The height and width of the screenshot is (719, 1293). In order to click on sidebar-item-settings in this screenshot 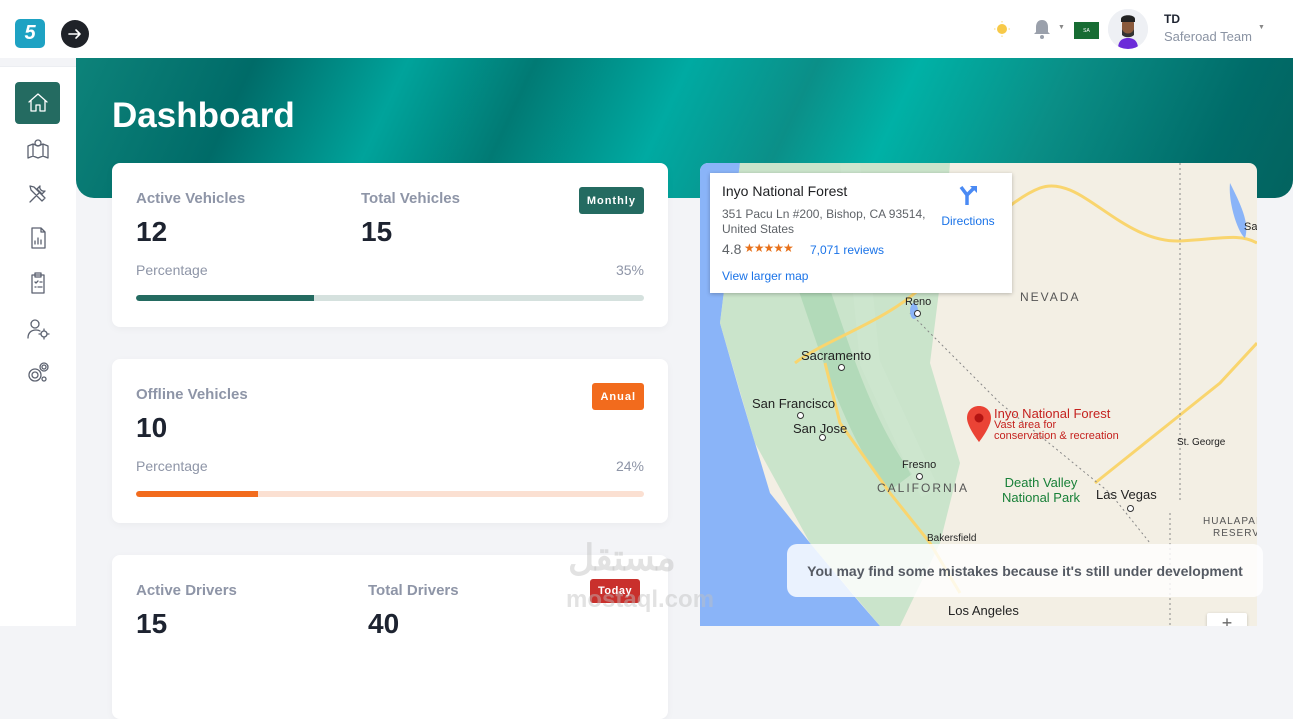, I will do `click(37, 373)`.